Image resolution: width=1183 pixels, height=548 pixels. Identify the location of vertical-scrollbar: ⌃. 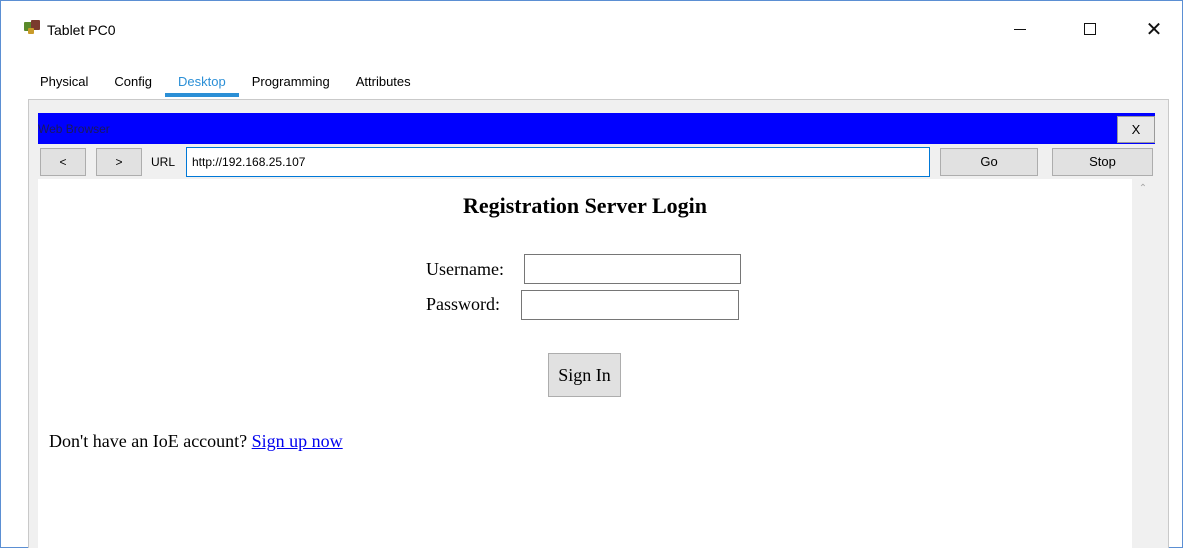
(1143, 363).